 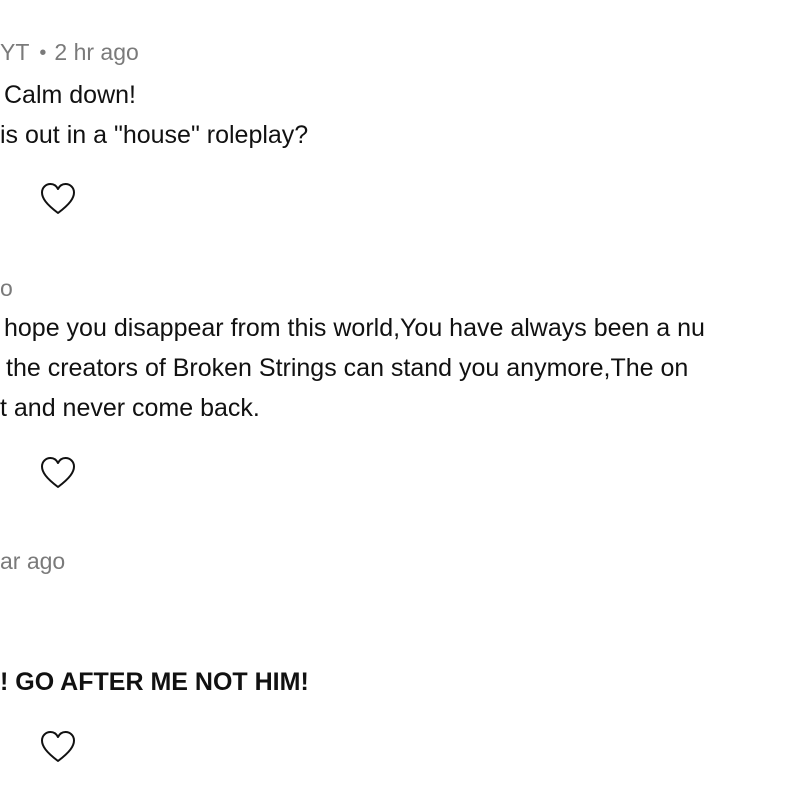 I want to click on comment-text-line: ! GO AFTER ME NOT HIM!, so click(x=154, y=682).